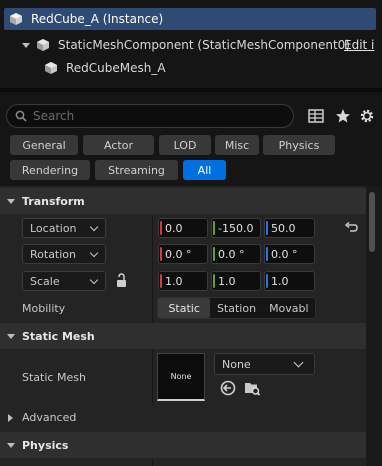 The image size is (382, 466). I want to click on category-static-mesh: Static Mesh, so click(183, 336).